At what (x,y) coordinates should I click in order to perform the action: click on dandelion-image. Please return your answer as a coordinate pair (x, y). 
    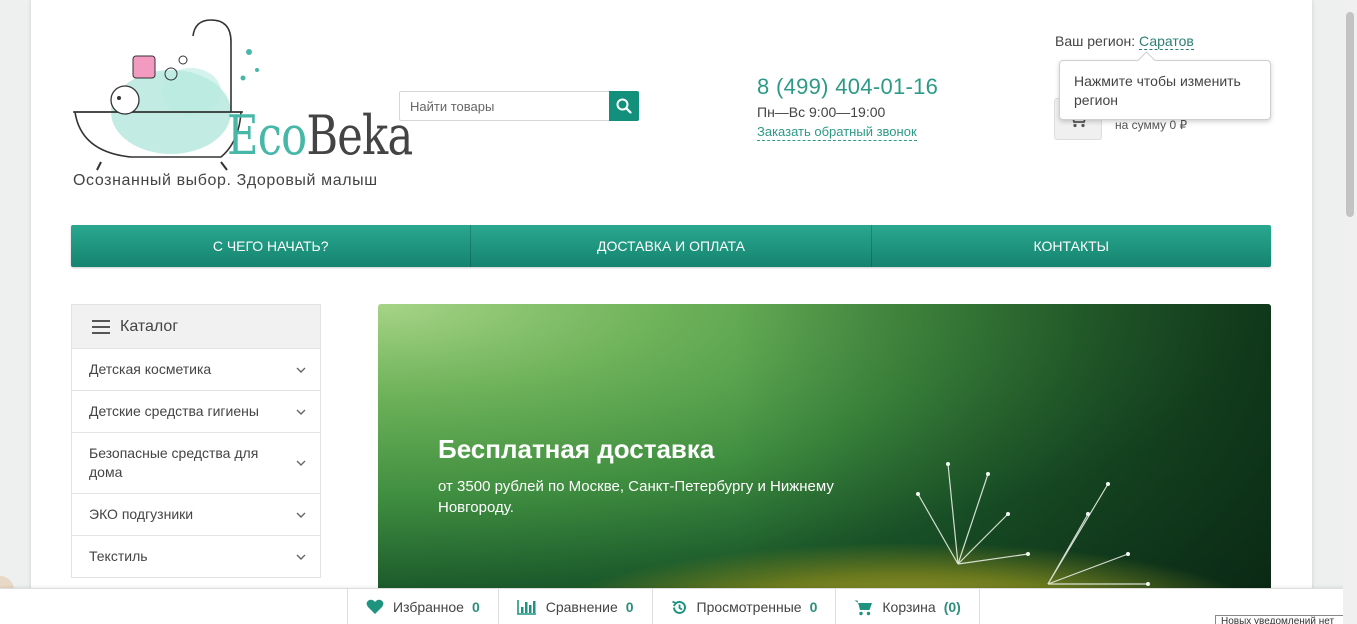
    Looking at the image, I should click on (1033, 524).